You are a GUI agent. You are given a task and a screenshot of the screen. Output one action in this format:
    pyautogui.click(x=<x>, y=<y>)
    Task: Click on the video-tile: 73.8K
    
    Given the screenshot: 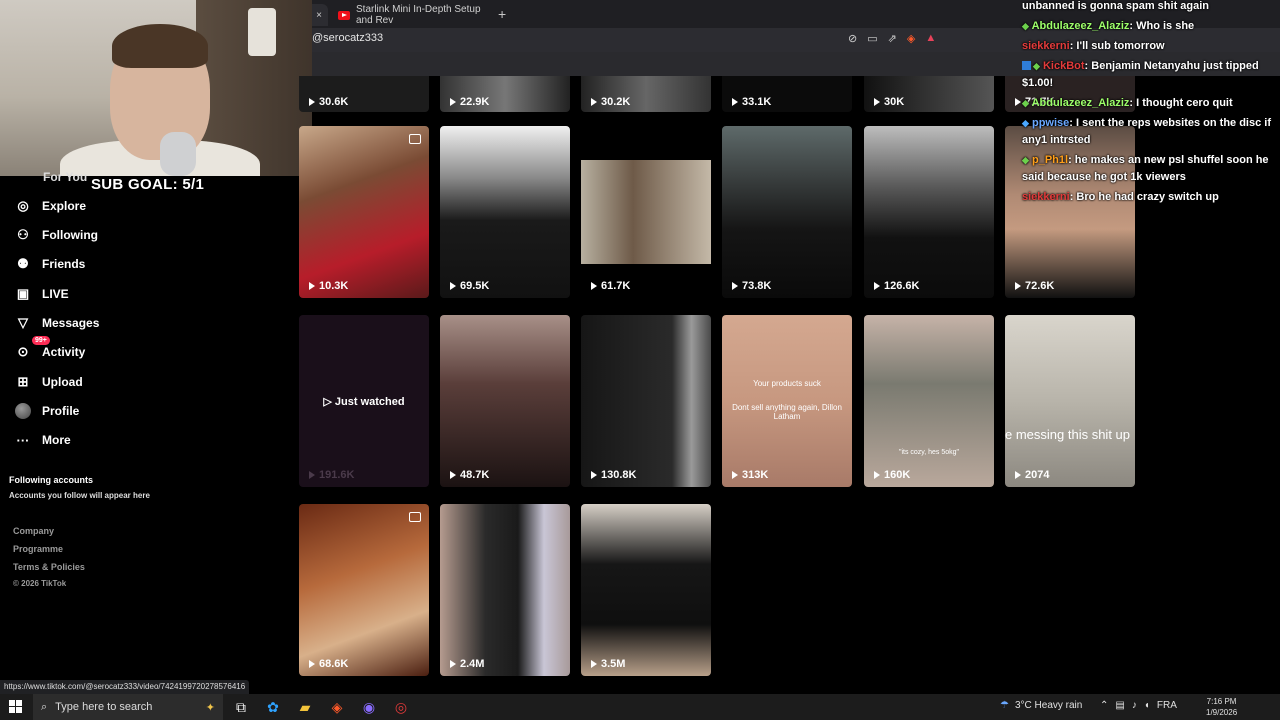 What is the action you would take?
    pyautogui.click(x=787, y=212)
    